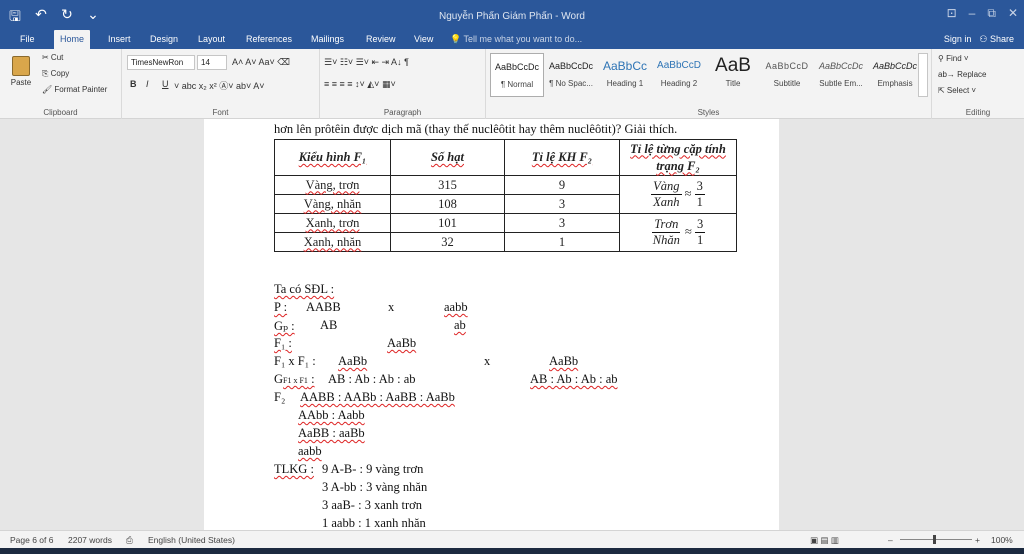  What do you see at coordinates (895, 75) in the screenshot?
I see `style-emphasis: AaBbCcDc Emphasis` at bounding box center [895, 75].